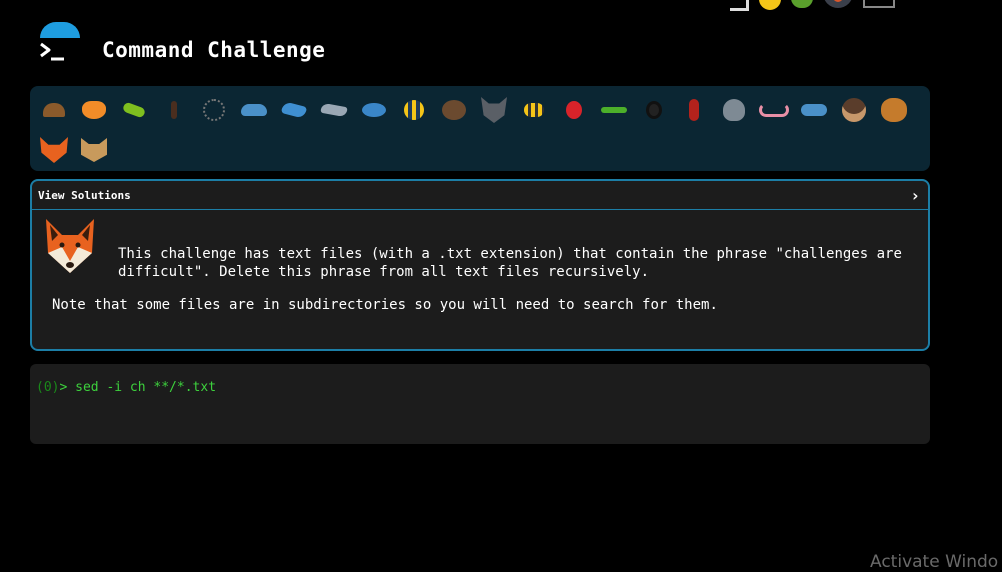 The image size is (1002, 572). Describe the element at coordinates (214, 110) in the screenshot. I see `spiderweb-icon` at that location.